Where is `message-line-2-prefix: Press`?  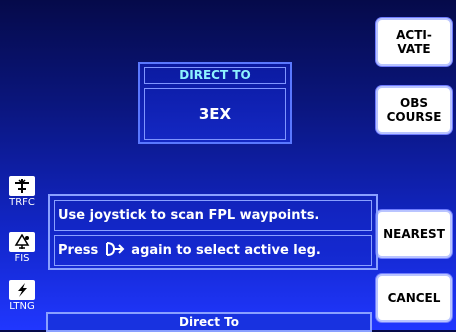
message-line-2-prefix: Press is located at coordinates (78, 250).